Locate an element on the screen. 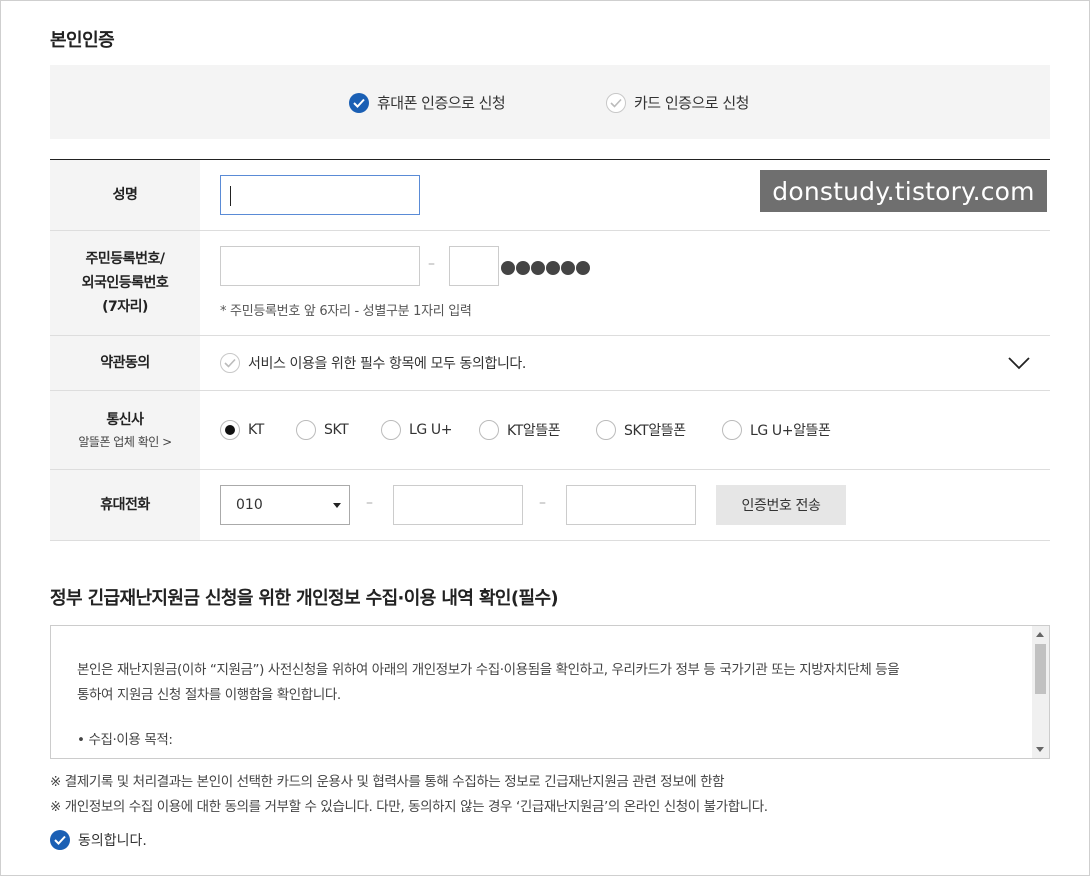 This screenshot has width=1090, height=876. phone-middle-input is located at coordinates (458, 505).